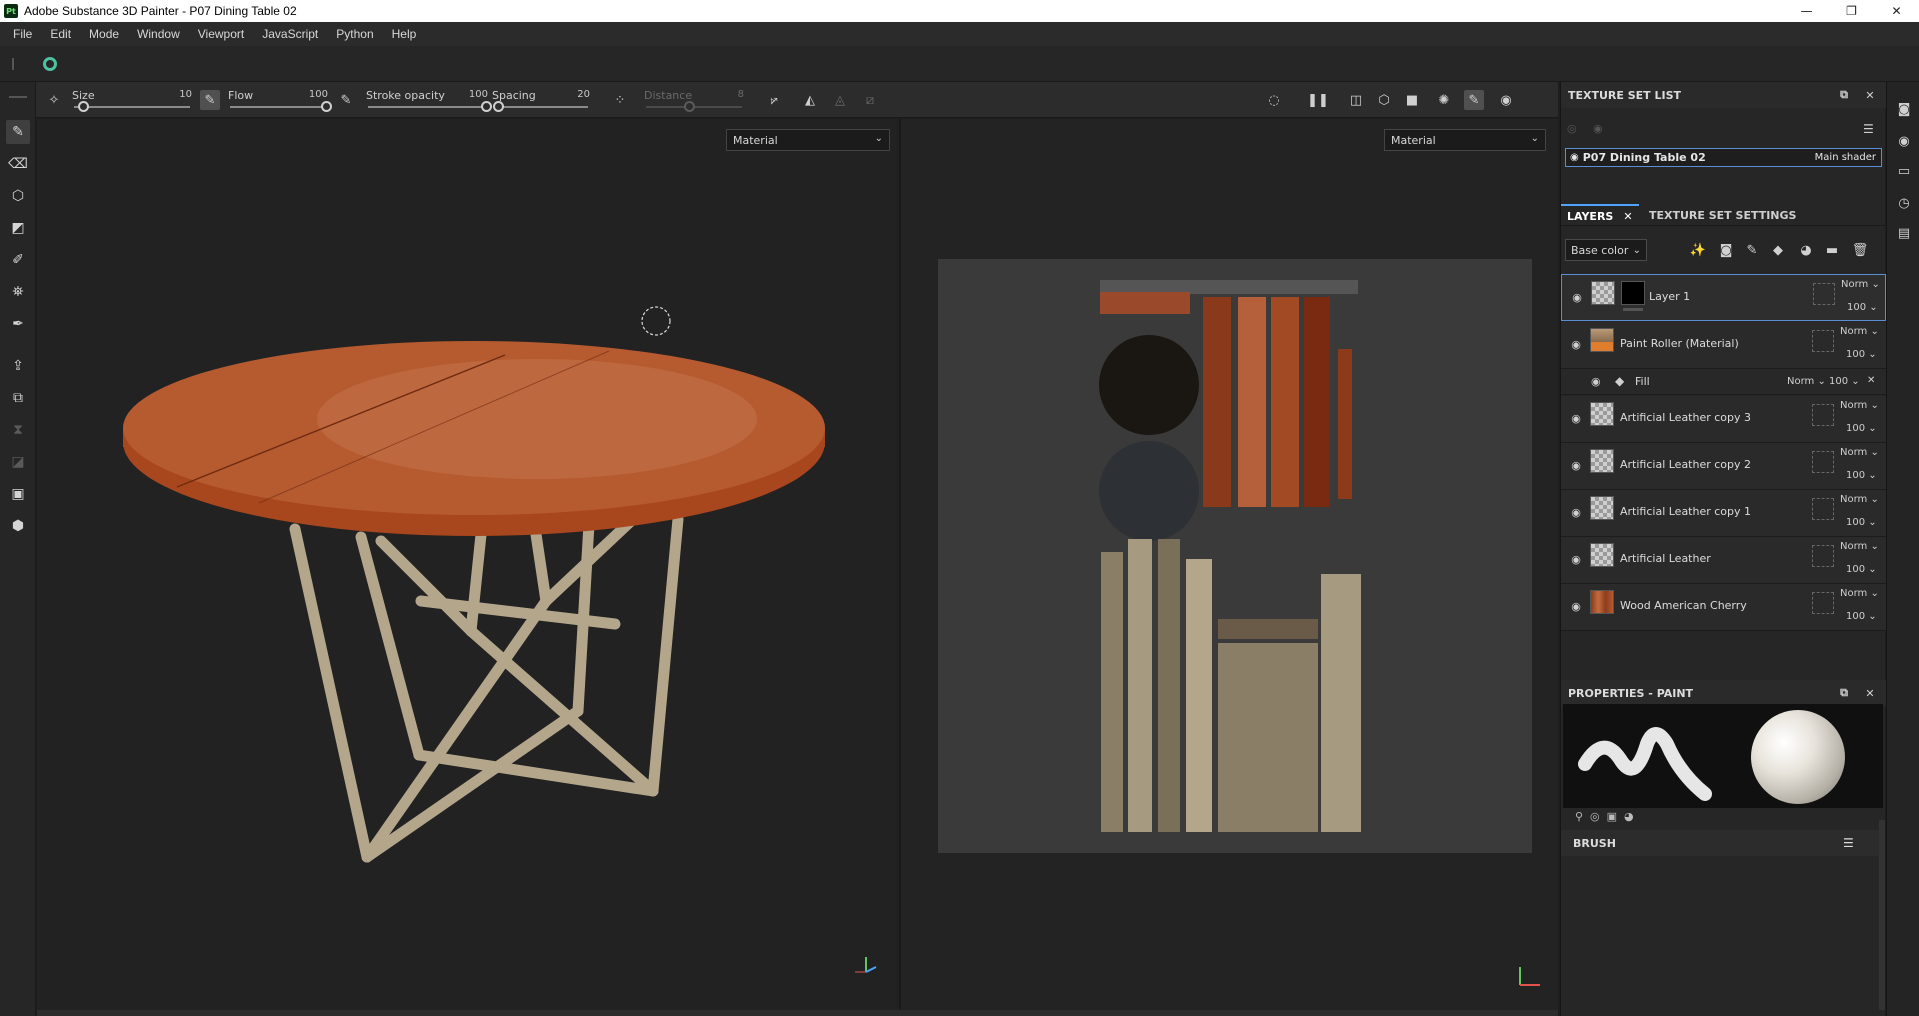  What do you see at coordinates (1506, 100) in the screenshot?
I see `screenshot-camera-icon: ◉` at bounding box center [1506, 100].